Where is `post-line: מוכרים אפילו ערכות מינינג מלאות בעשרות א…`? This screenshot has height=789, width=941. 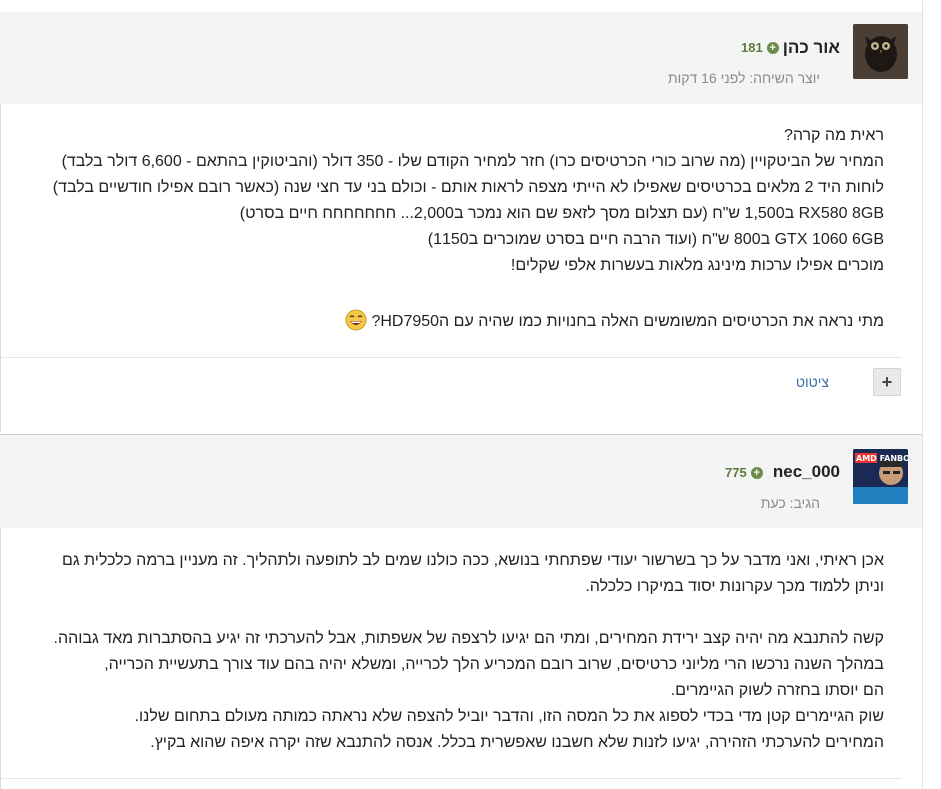 post-line: מוכרים אפילו ערכות מינינג מלאות בעשרות א… is located at coordinates (697, 265).